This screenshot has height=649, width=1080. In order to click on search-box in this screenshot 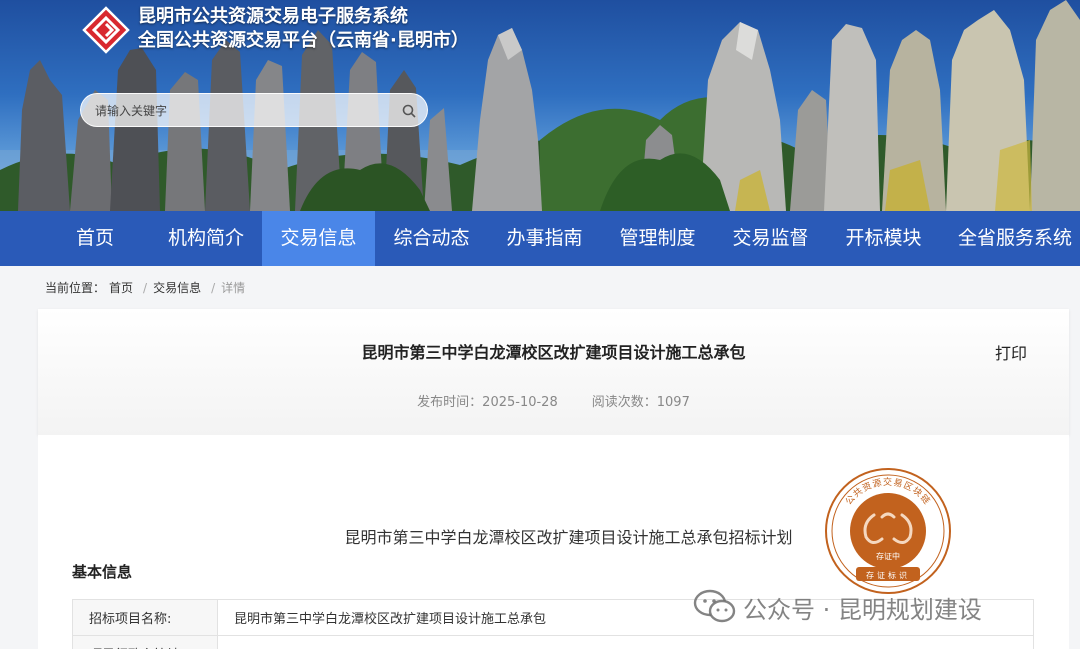, I will do `click(254, 110)`.